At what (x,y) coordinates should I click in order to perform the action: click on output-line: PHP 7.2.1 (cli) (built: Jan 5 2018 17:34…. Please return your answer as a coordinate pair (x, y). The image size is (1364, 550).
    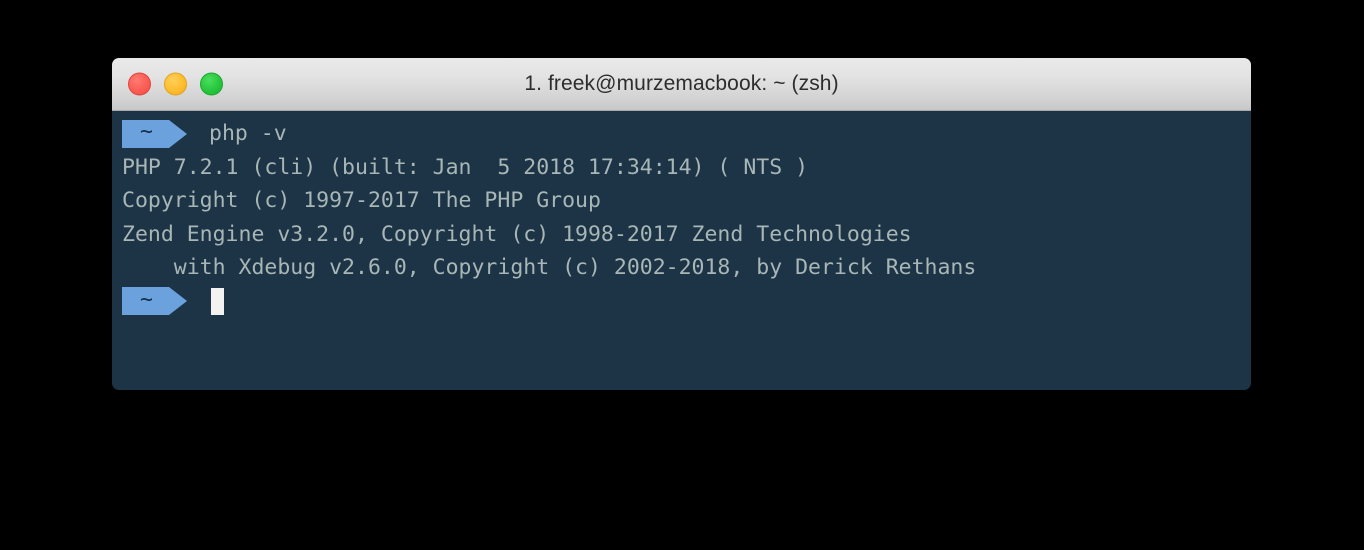
    Looking at the image, I should click on (681, 168).